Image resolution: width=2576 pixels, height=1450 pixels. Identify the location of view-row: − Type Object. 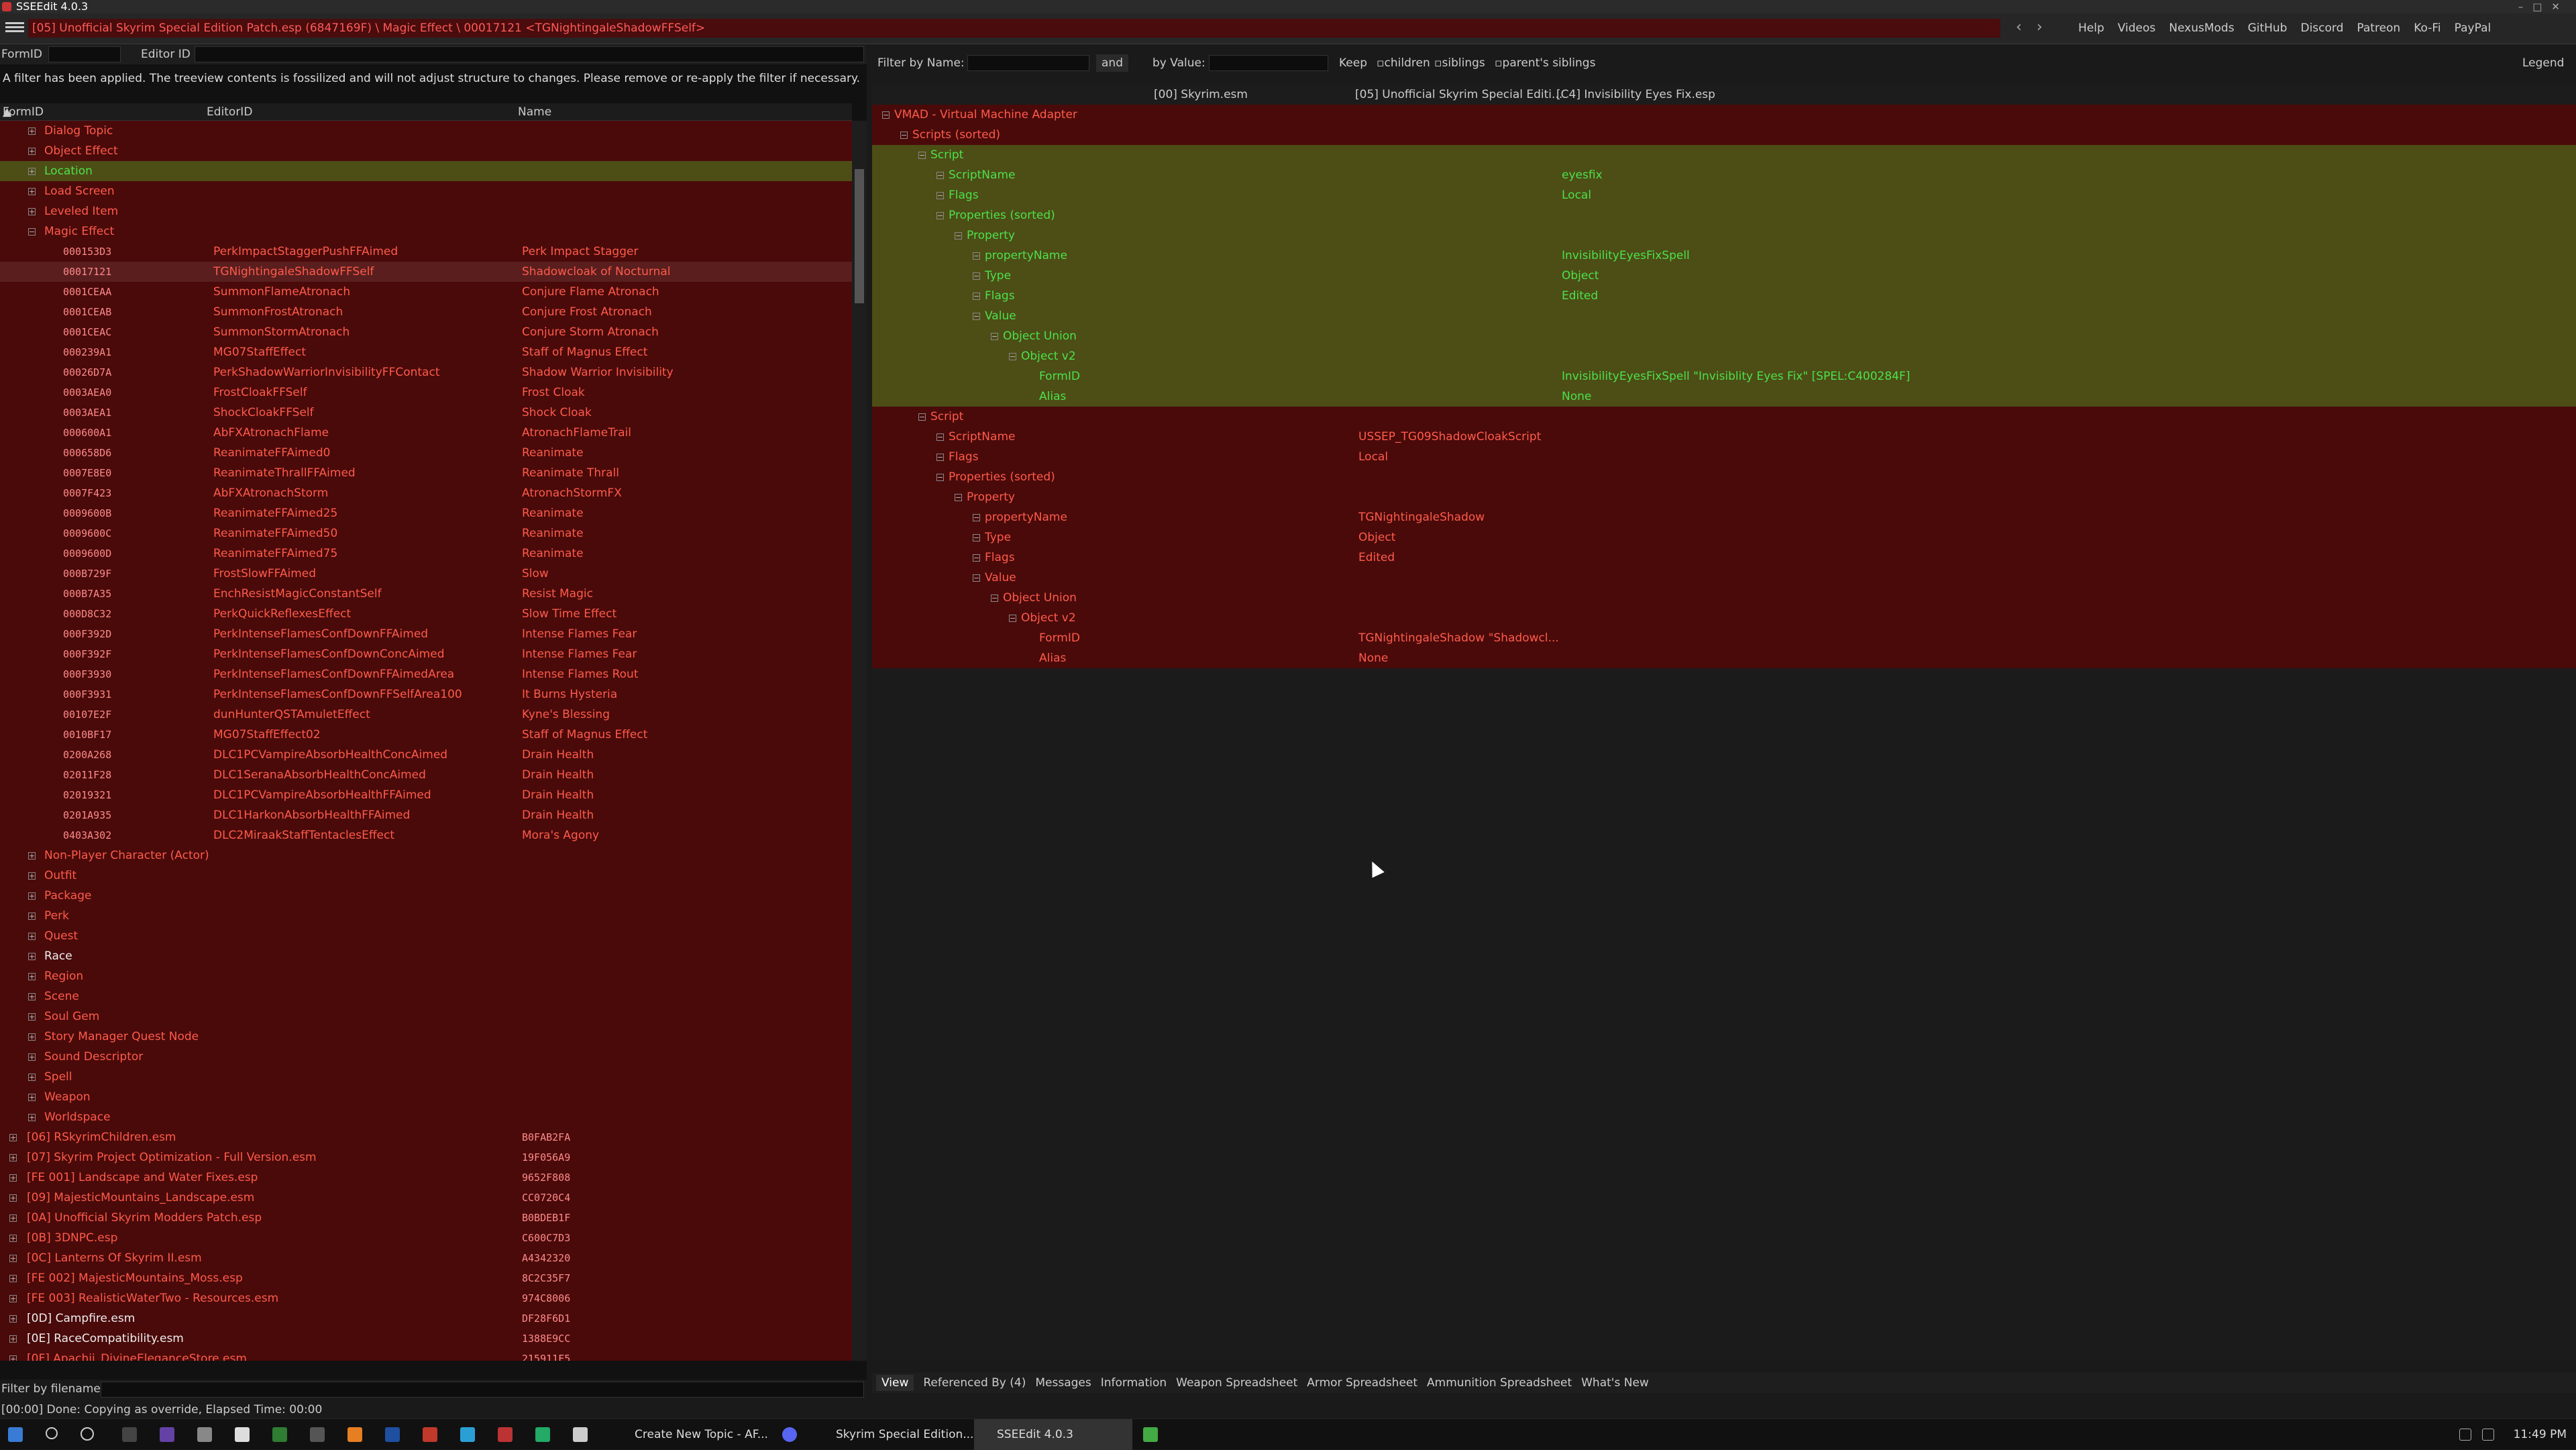
(1724, 537).